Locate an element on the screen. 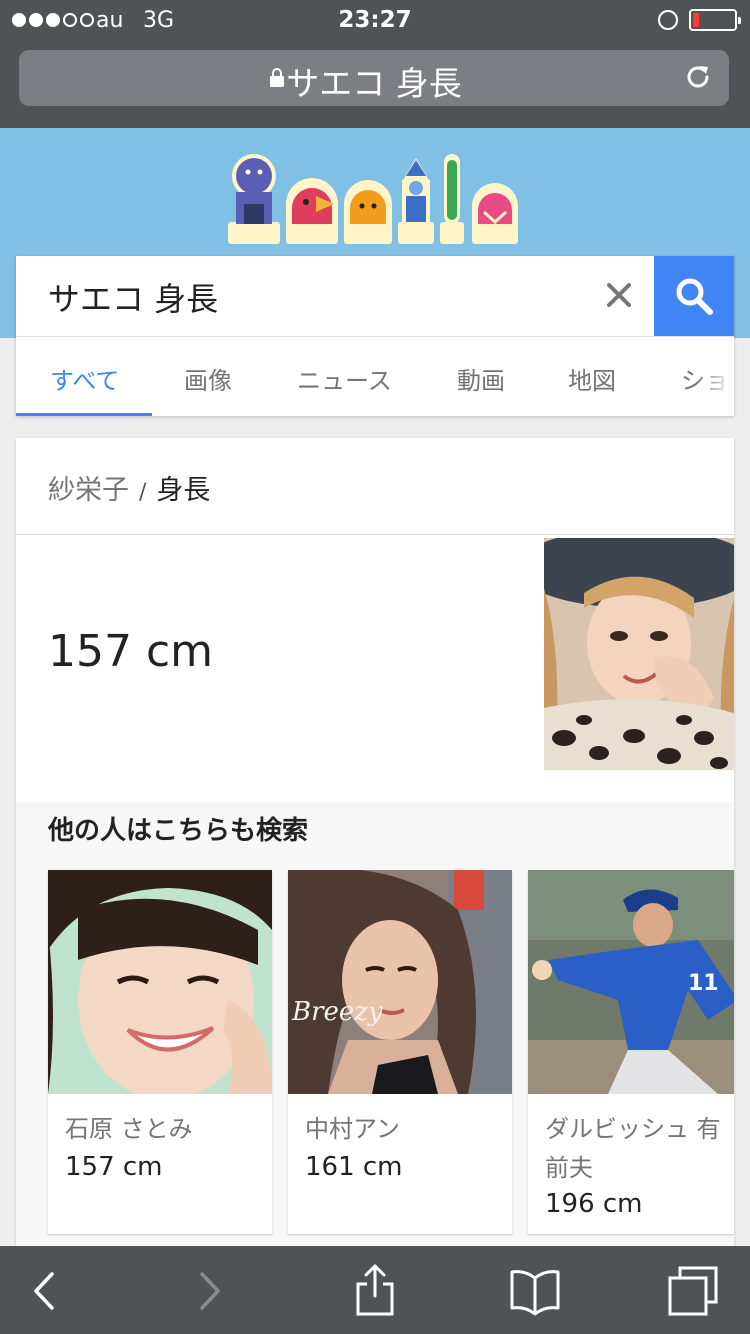 The height and width of the screenshot is (1334, 750). answer-value: 157 cm is located at coordinates (131, 651).